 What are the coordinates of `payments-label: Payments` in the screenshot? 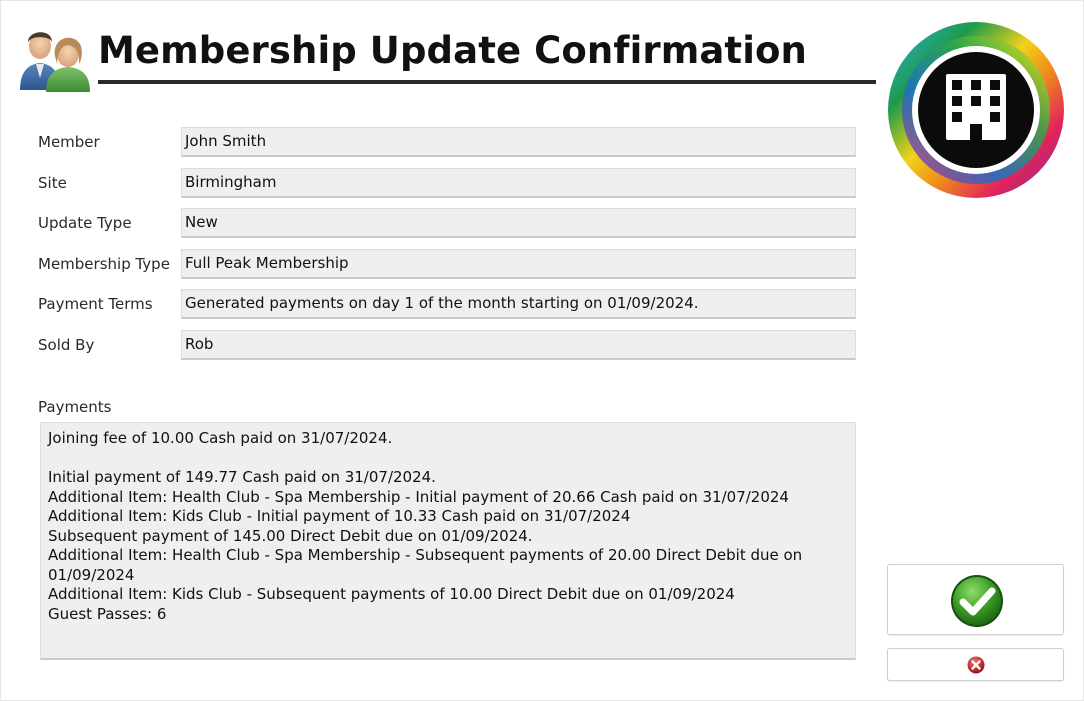 It's located at (75, 407).